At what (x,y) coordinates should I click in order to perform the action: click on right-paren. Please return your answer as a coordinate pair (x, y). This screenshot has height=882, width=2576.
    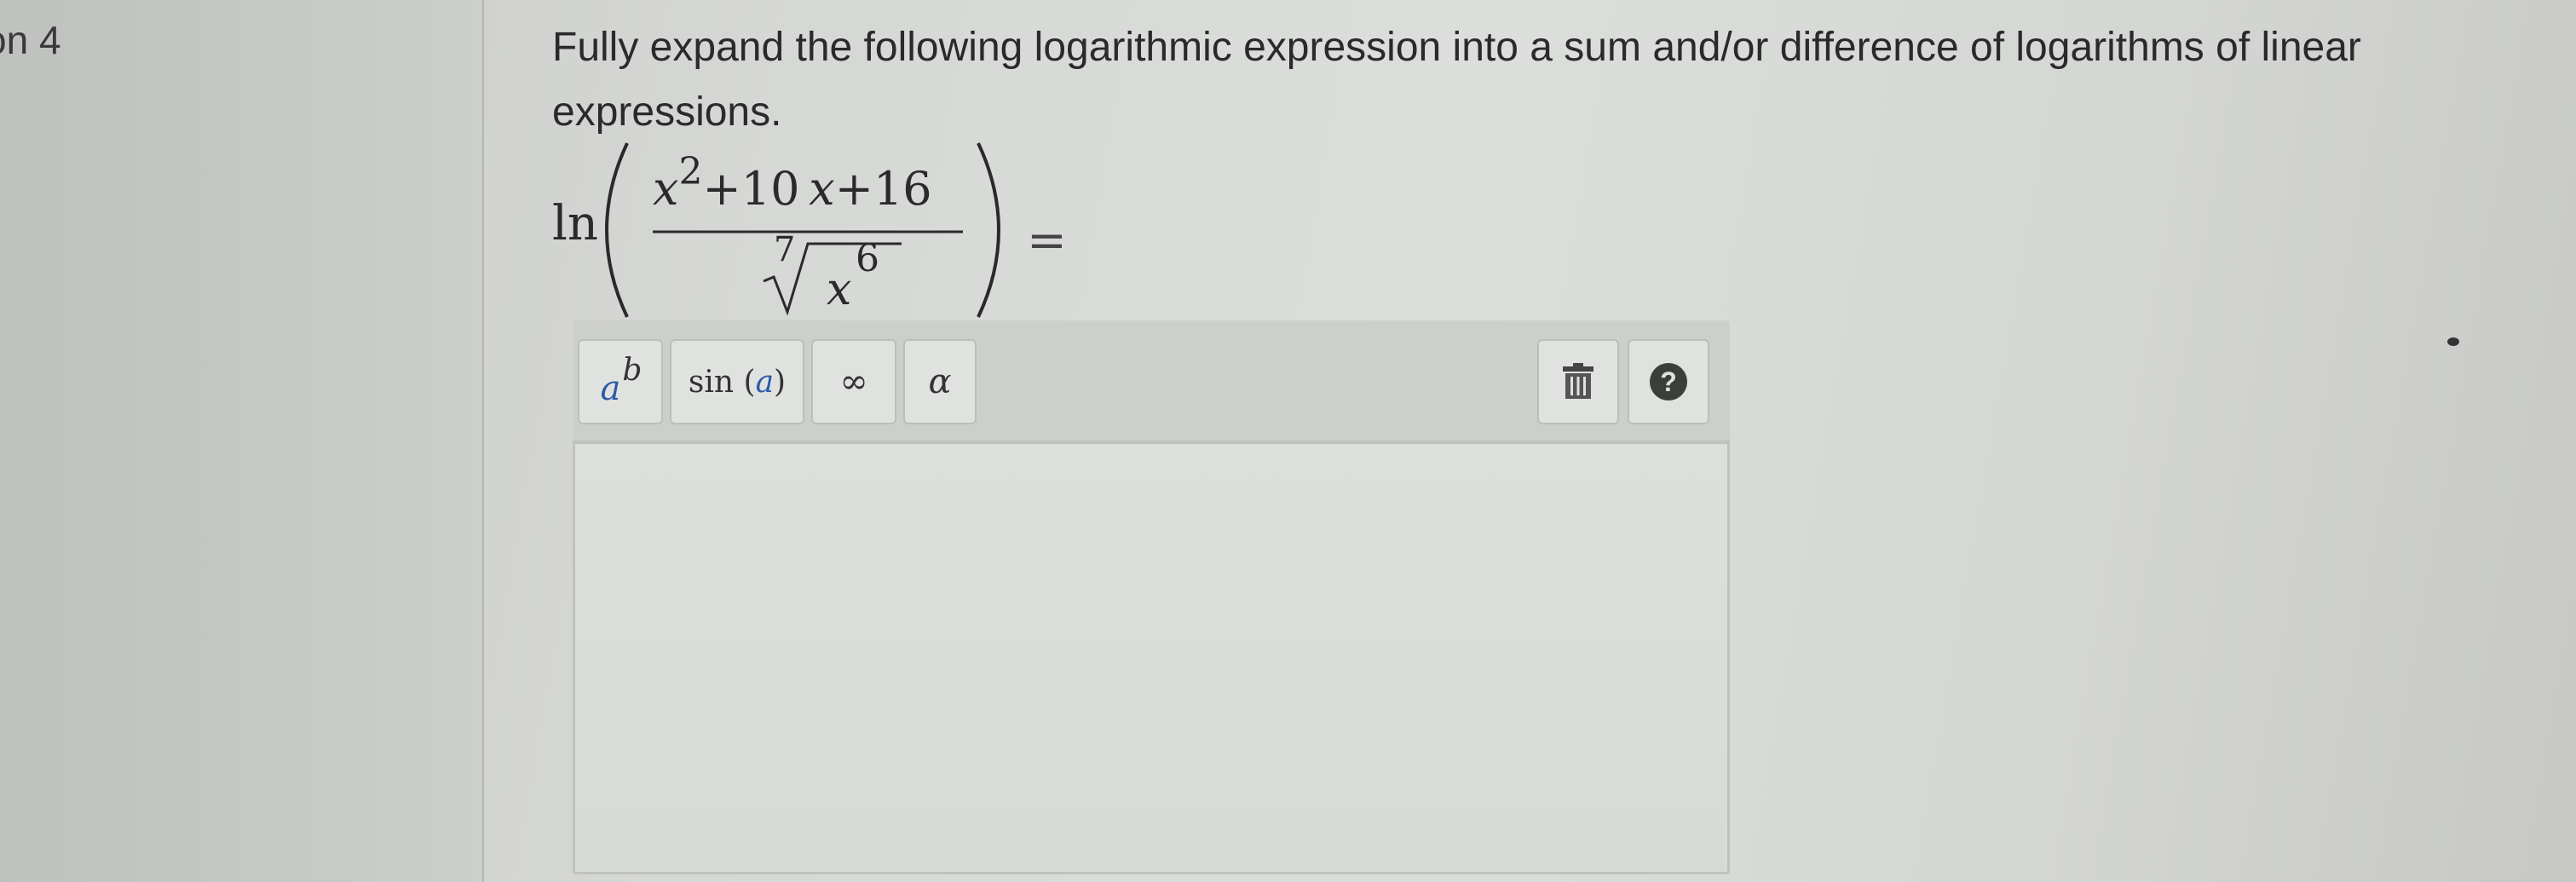
    Looking at the image, I should click on (988, 230).